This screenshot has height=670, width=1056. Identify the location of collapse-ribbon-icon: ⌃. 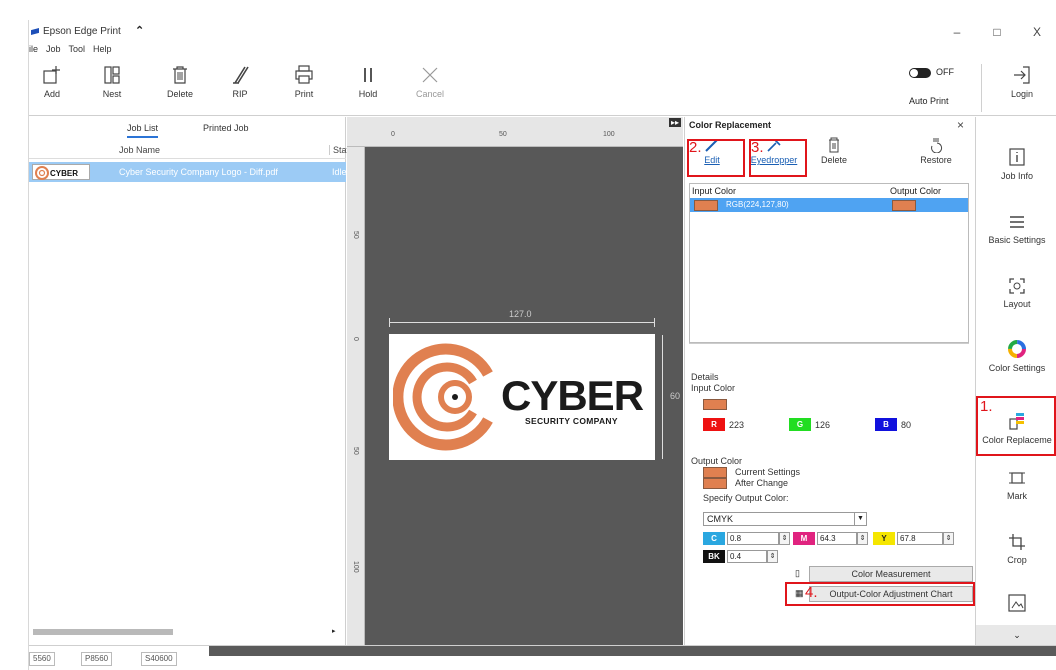
(139, 30).